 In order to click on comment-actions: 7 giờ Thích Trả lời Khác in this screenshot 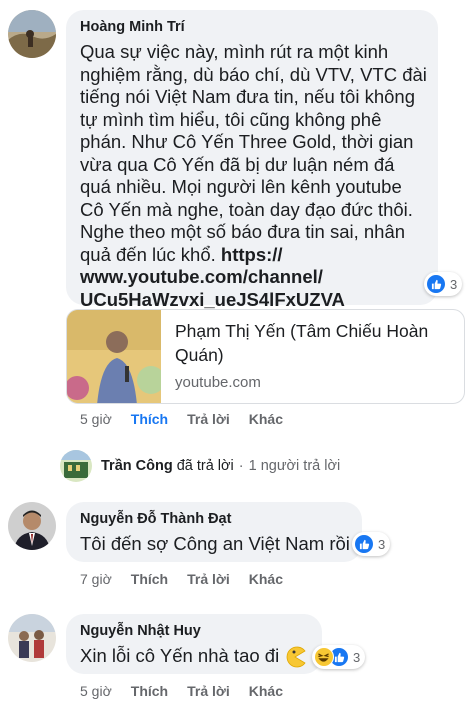, I will do `click(191, 579)`.